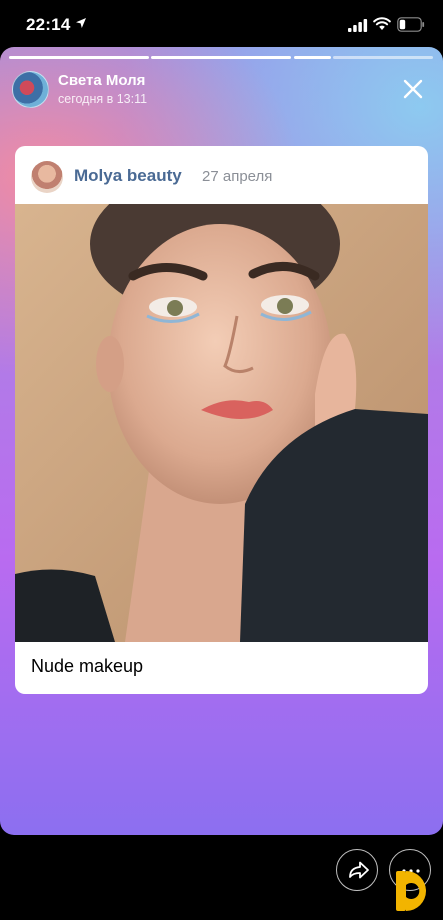 Image resolution: width=443 pixels, height=920 pixels. I want to click on wifi-icon, so click(382, 23).